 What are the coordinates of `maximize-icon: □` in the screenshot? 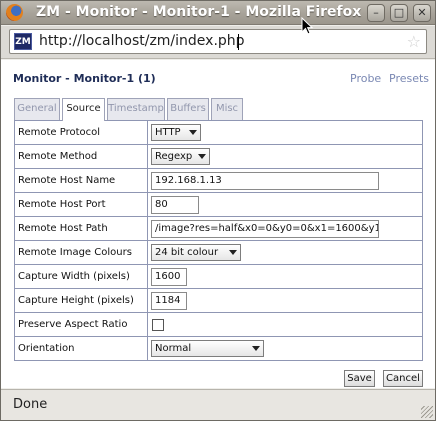 It's located at (399, 13).